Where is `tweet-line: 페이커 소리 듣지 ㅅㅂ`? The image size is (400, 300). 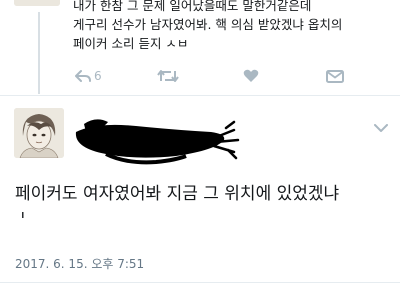 tweet-line: 페이커 소리 듣지 ㅅㅂ is located at coordinates (131, 43).